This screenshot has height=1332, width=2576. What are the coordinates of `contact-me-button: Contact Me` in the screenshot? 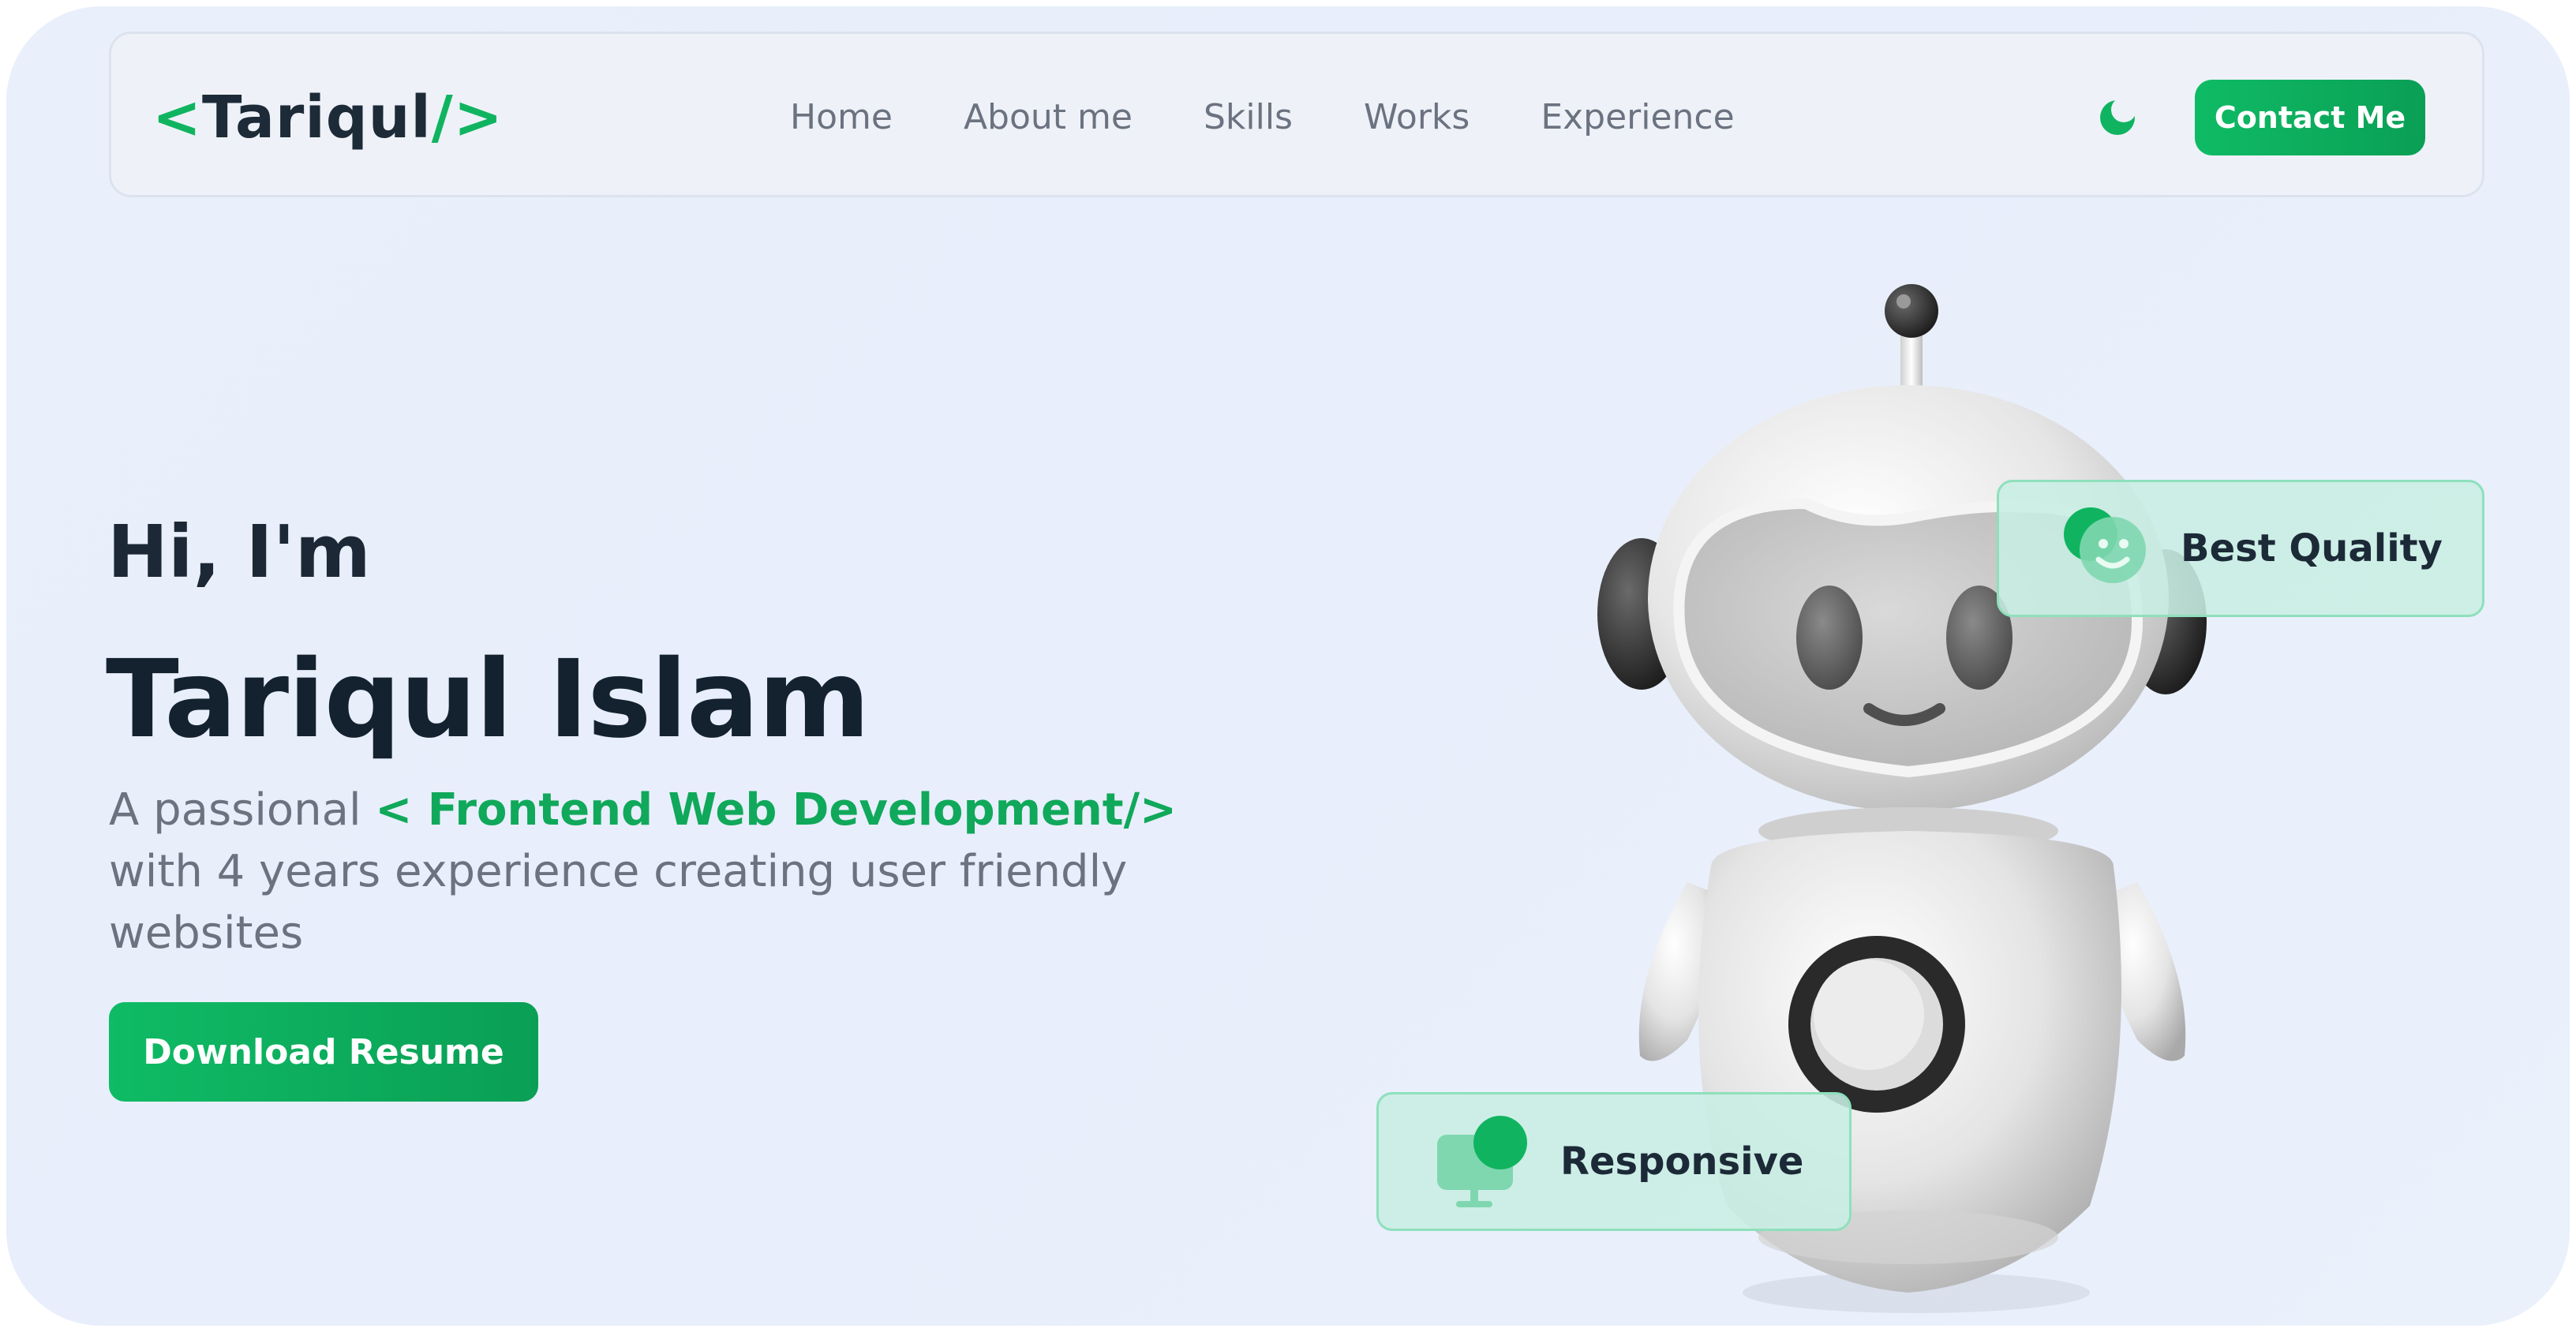 It's located at (2310, 117).